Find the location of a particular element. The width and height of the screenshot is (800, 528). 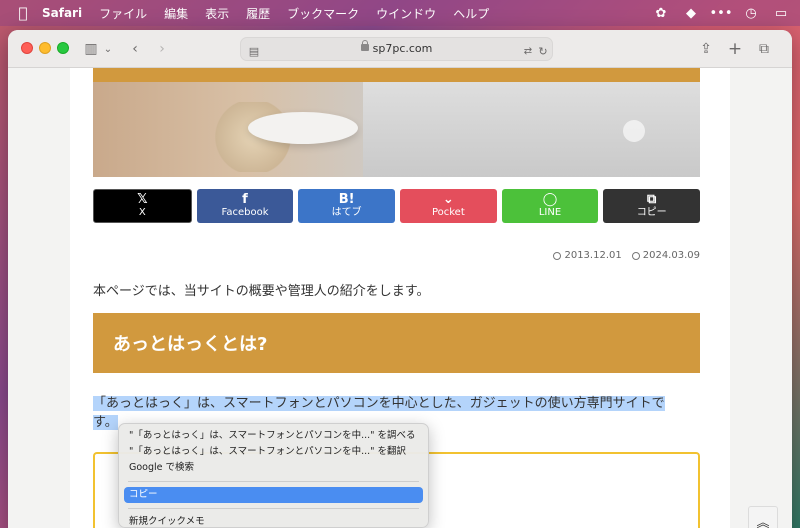

address-bar: ▤ sp7pc.com ⇄ ↻ is located at coordinates (396, 49).